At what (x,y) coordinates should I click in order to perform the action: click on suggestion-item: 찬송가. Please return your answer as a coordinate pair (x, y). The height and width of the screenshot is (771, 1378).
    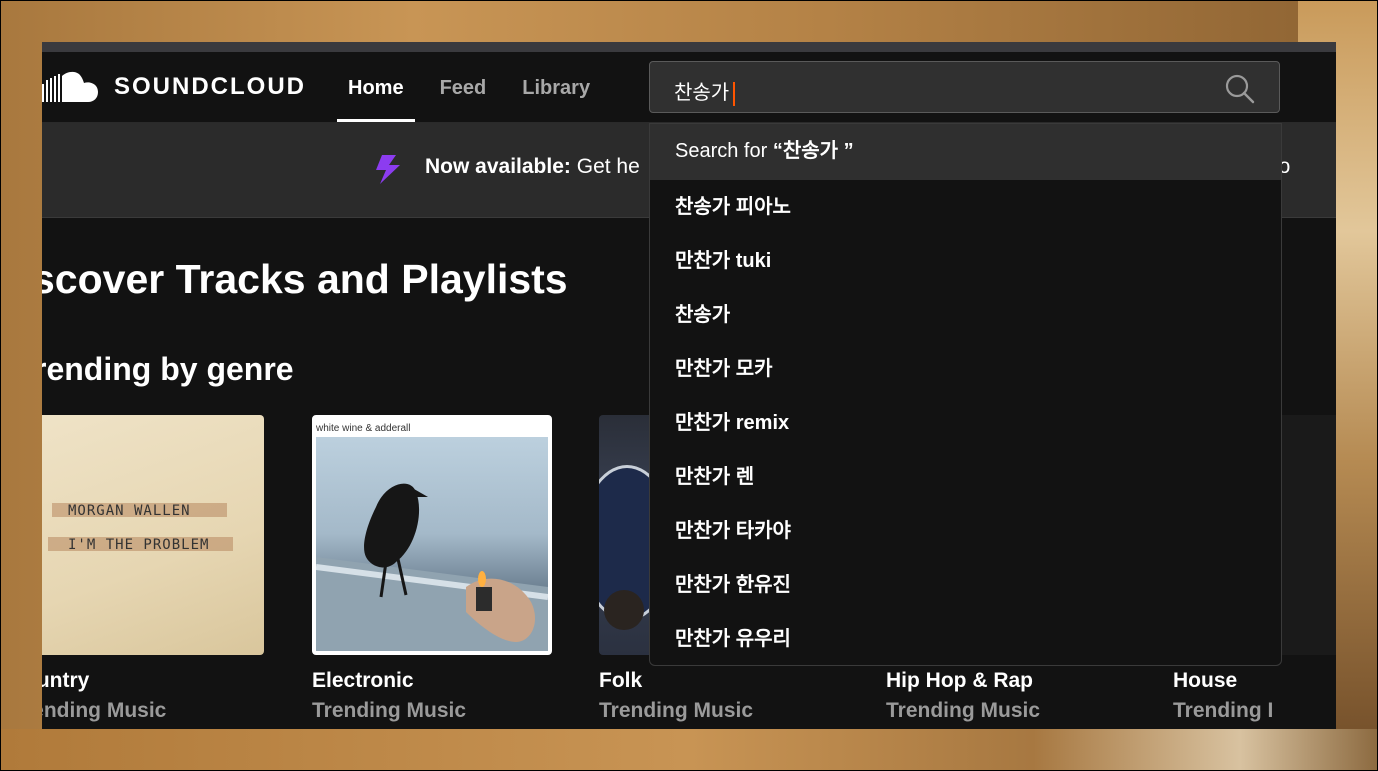
    Looking at the image, I should click on (965, 315).